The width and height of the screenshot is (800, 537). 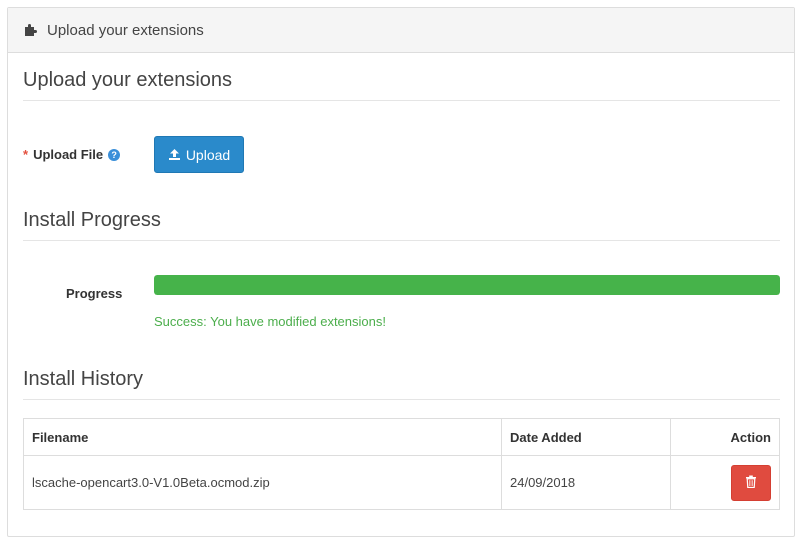 I want to click on upload-file-label-text: Upload File, so click(x=68, y=154).